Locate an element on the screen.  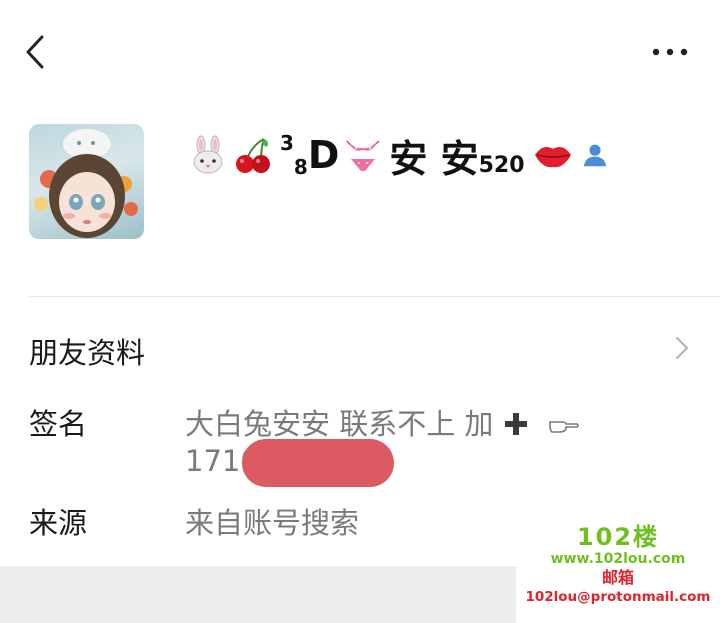
nickname-name: 安 安 is located at coordinates (434, 158).